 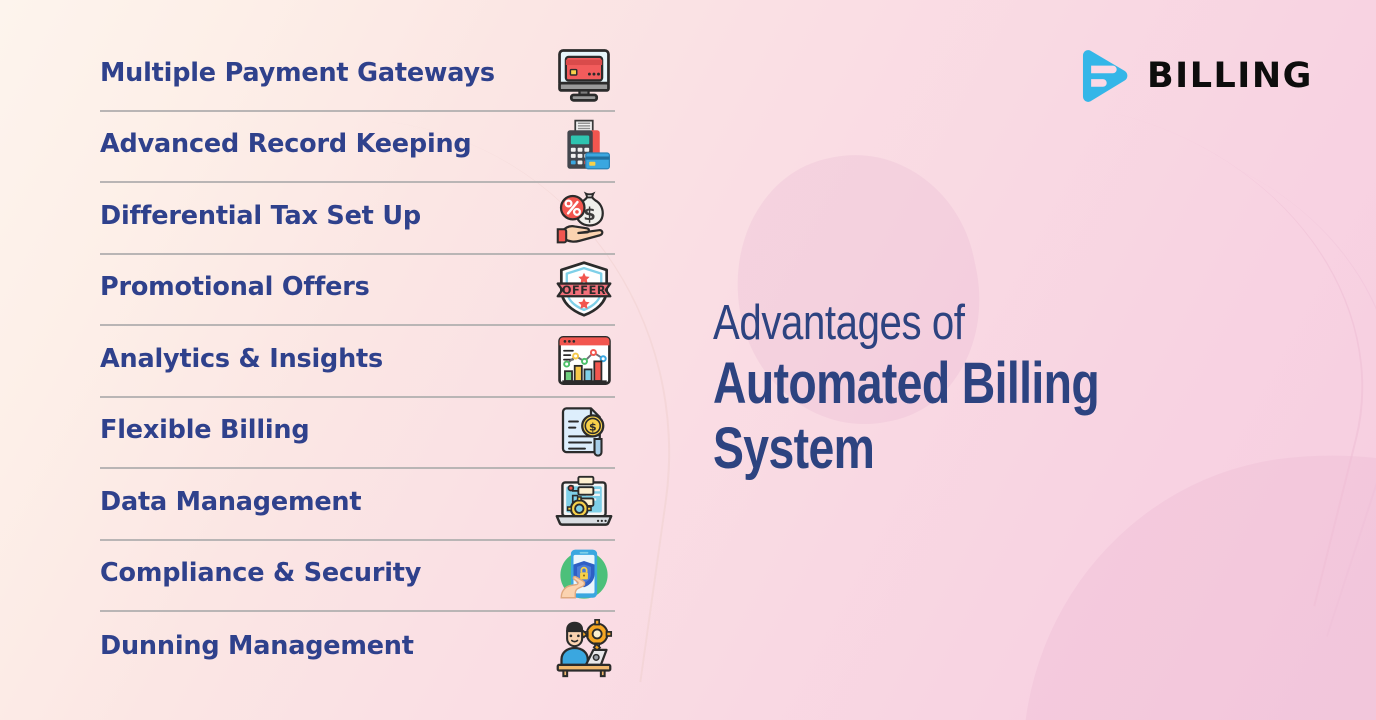 I want to click on list-item: Promotional Offers OFFER, so click(x=357, y=290).